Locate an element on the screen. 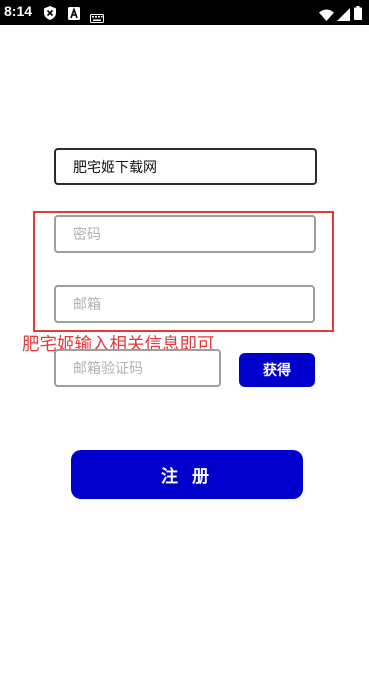 The height and width of the screenshot is (674, 369). annotation-highlight-box is located at coordinates (183, 271).